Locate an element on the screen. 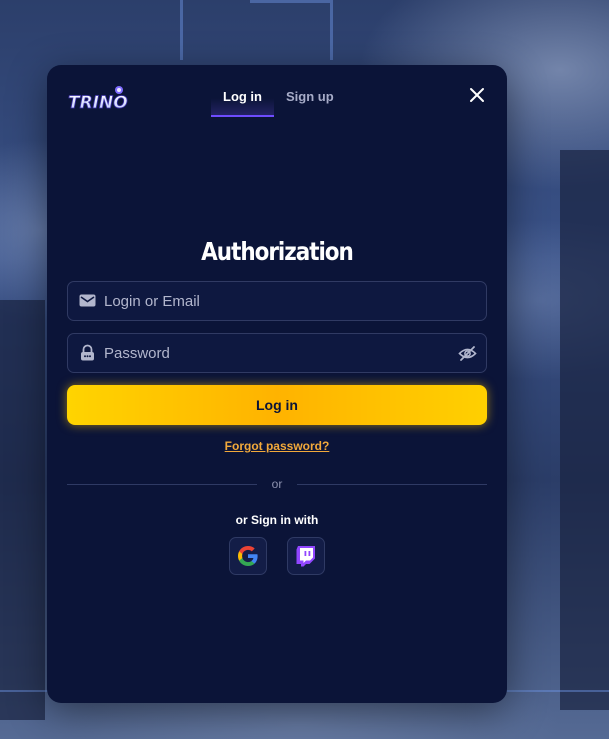 The height and width of the screenshot is (739, 609). logo-text: TRINO is located at coordinates (98, 103).